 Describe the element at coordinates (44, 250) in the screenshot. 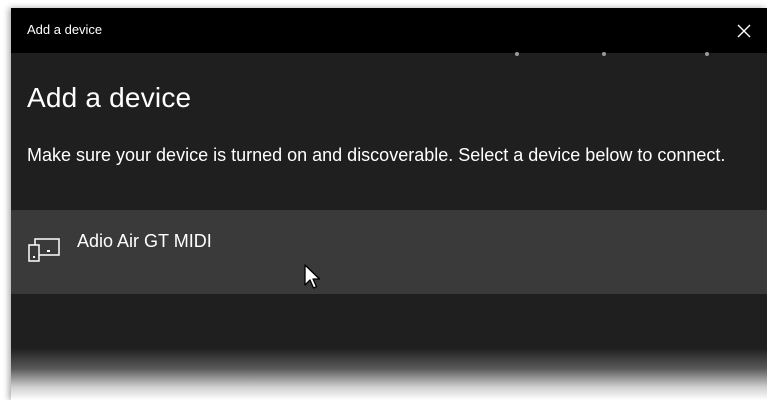

I see `device-icon` at that location.